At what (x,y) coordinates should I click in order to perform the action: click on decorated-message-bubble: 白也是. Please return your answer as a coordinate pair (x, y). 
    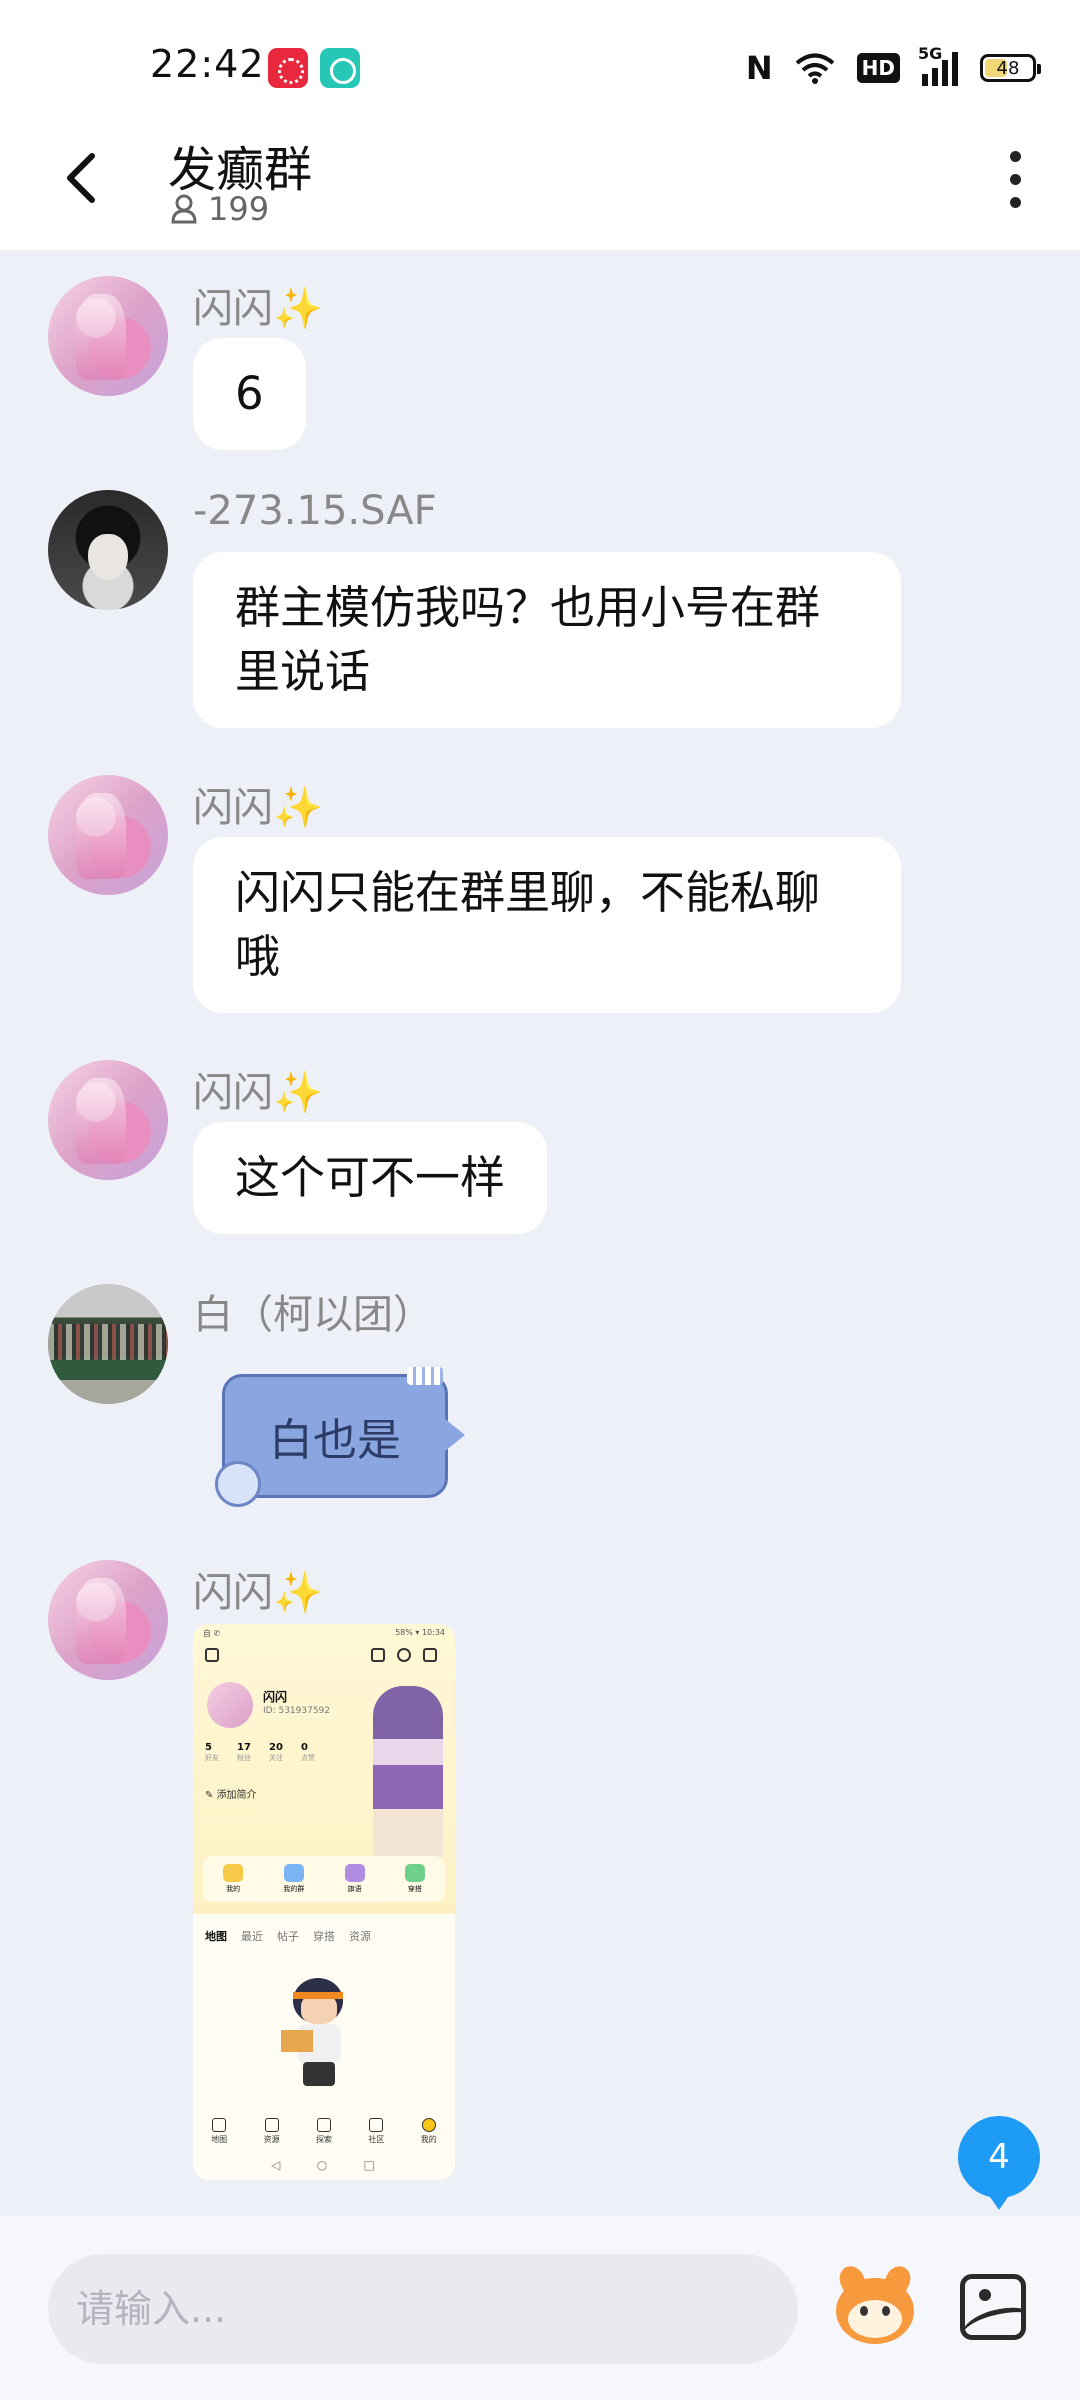
    Looking at the image, I should click on (340, 1437).